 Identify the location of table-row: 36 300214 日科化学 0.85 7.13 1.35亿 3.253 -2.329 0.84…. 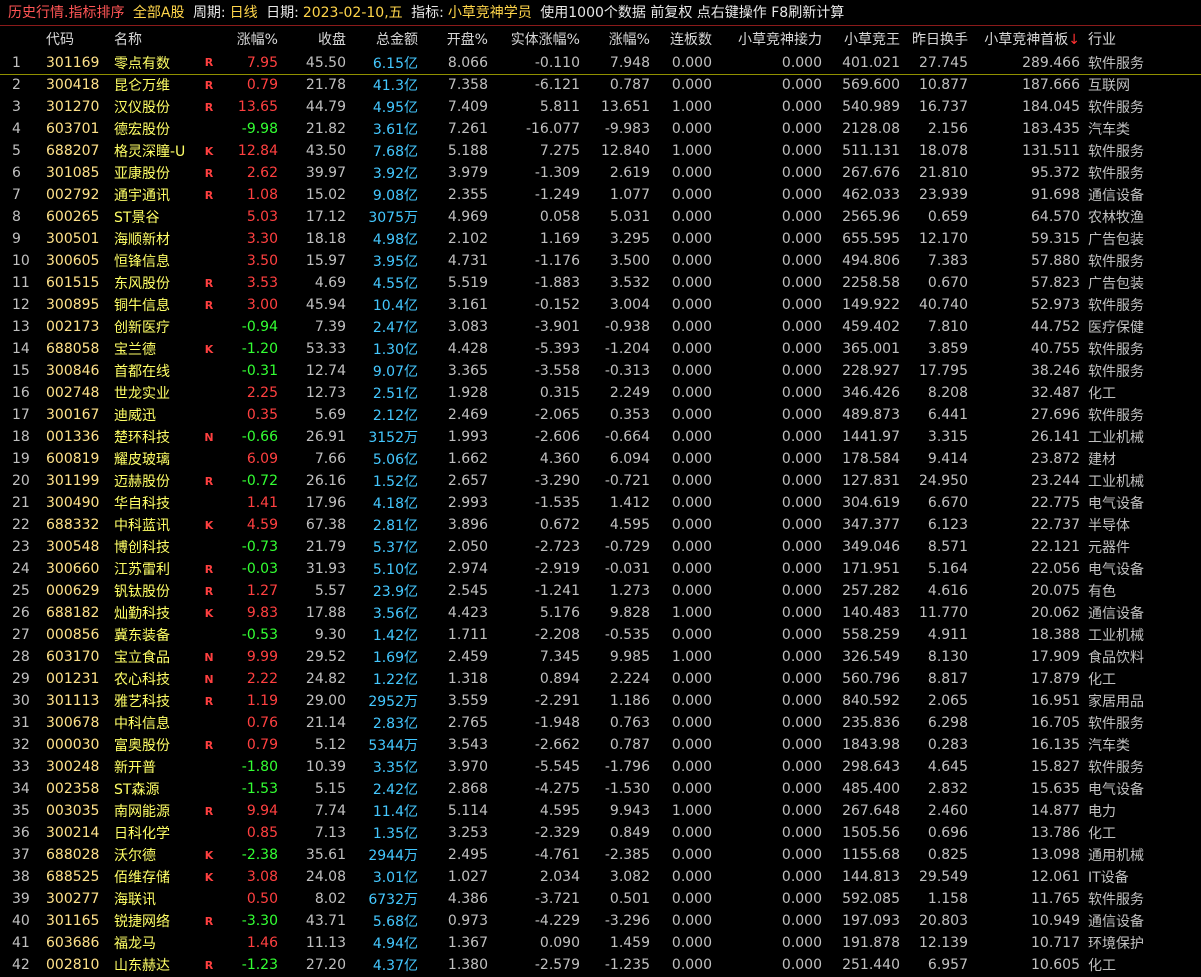
(600, 833).